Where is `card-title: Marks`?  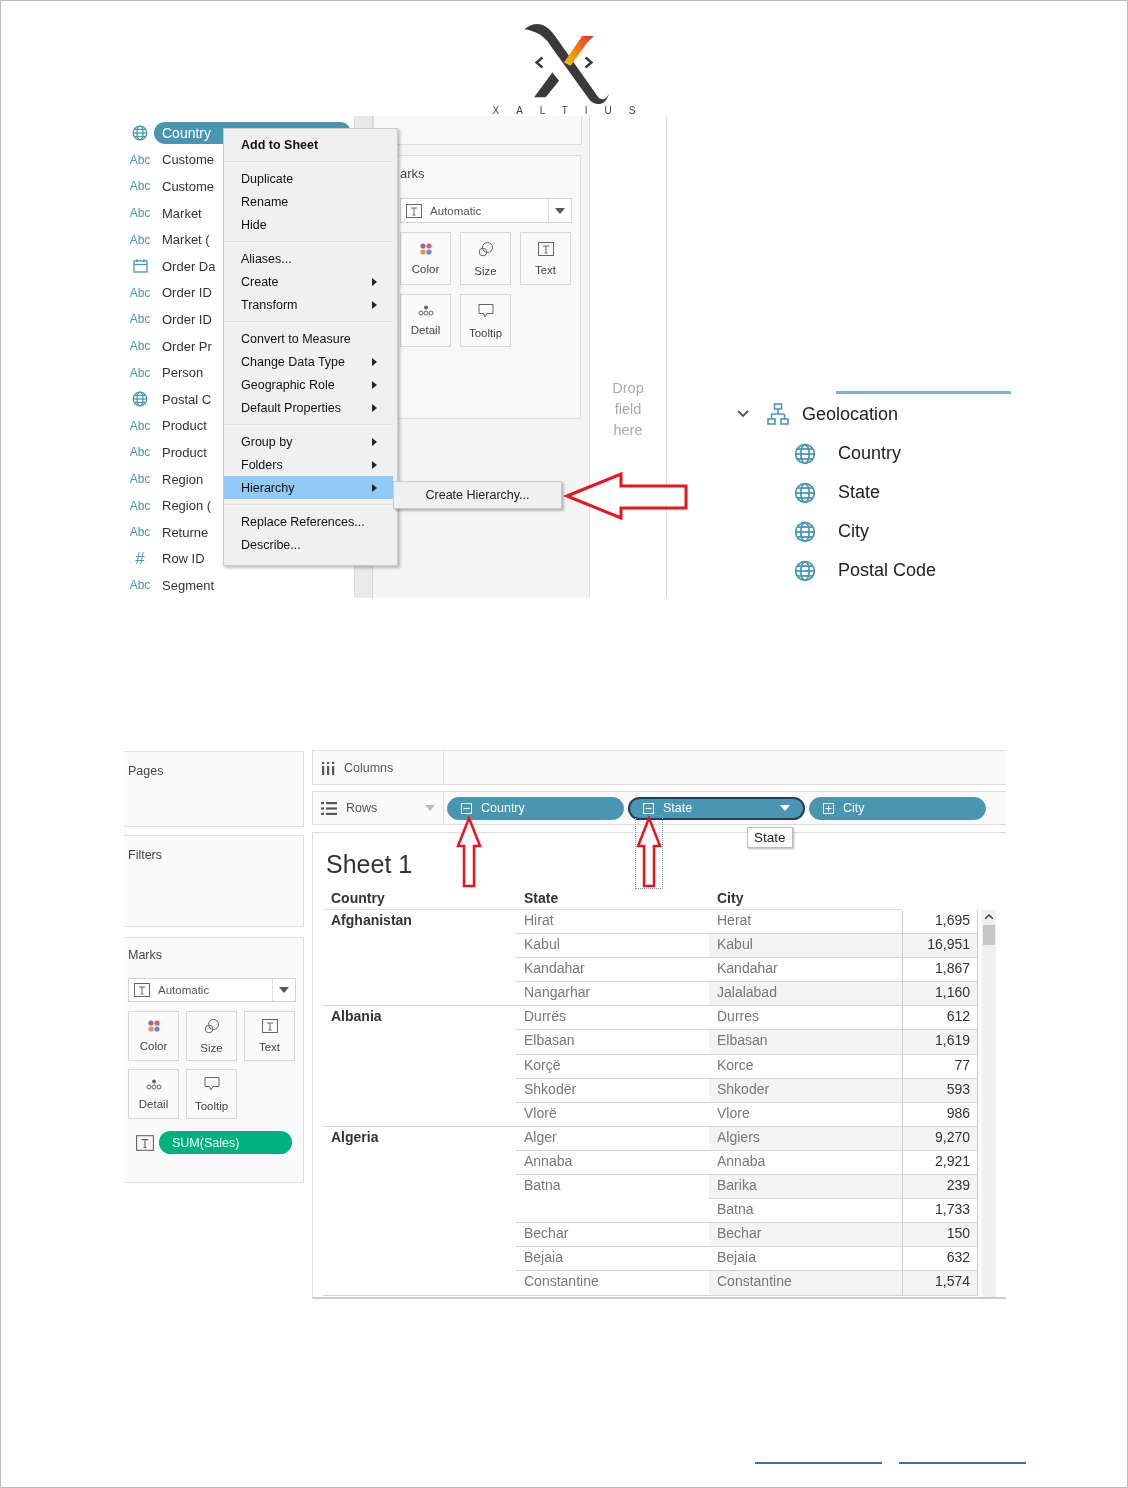 card-title: Marks is located at coordinates (146, 955).